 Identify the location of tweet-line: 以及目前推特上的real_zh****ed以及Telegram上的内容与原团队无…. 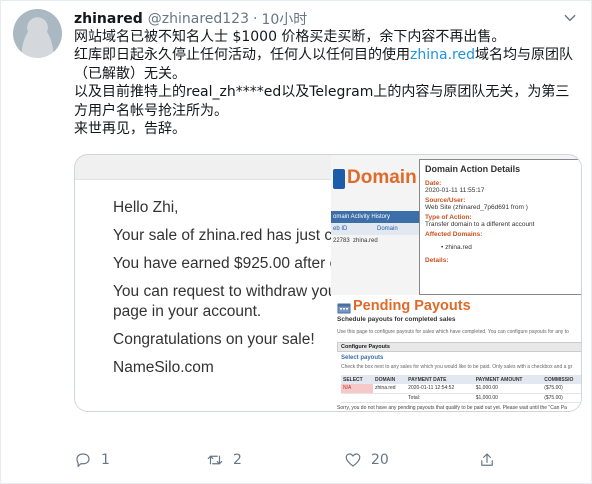
(322, 101).